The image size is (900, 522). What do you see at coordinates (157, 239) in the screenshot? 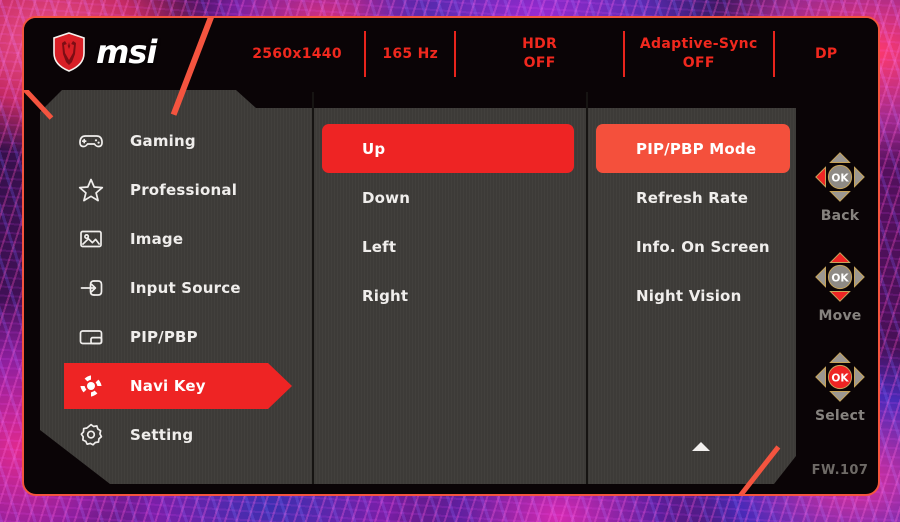
I see `sidebar-item-label: Image` at bounding box center [157, 239].